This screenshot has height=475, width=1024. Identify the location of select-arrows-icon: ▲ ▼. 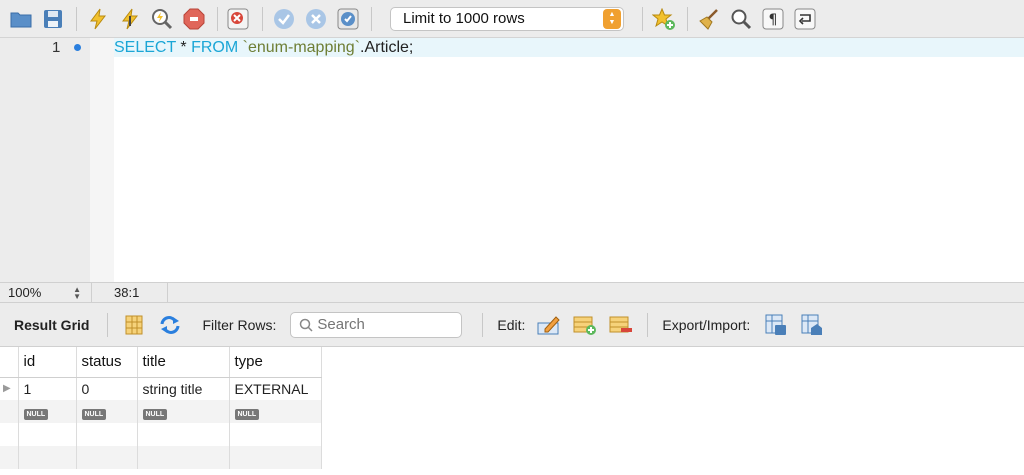
(612, 18).